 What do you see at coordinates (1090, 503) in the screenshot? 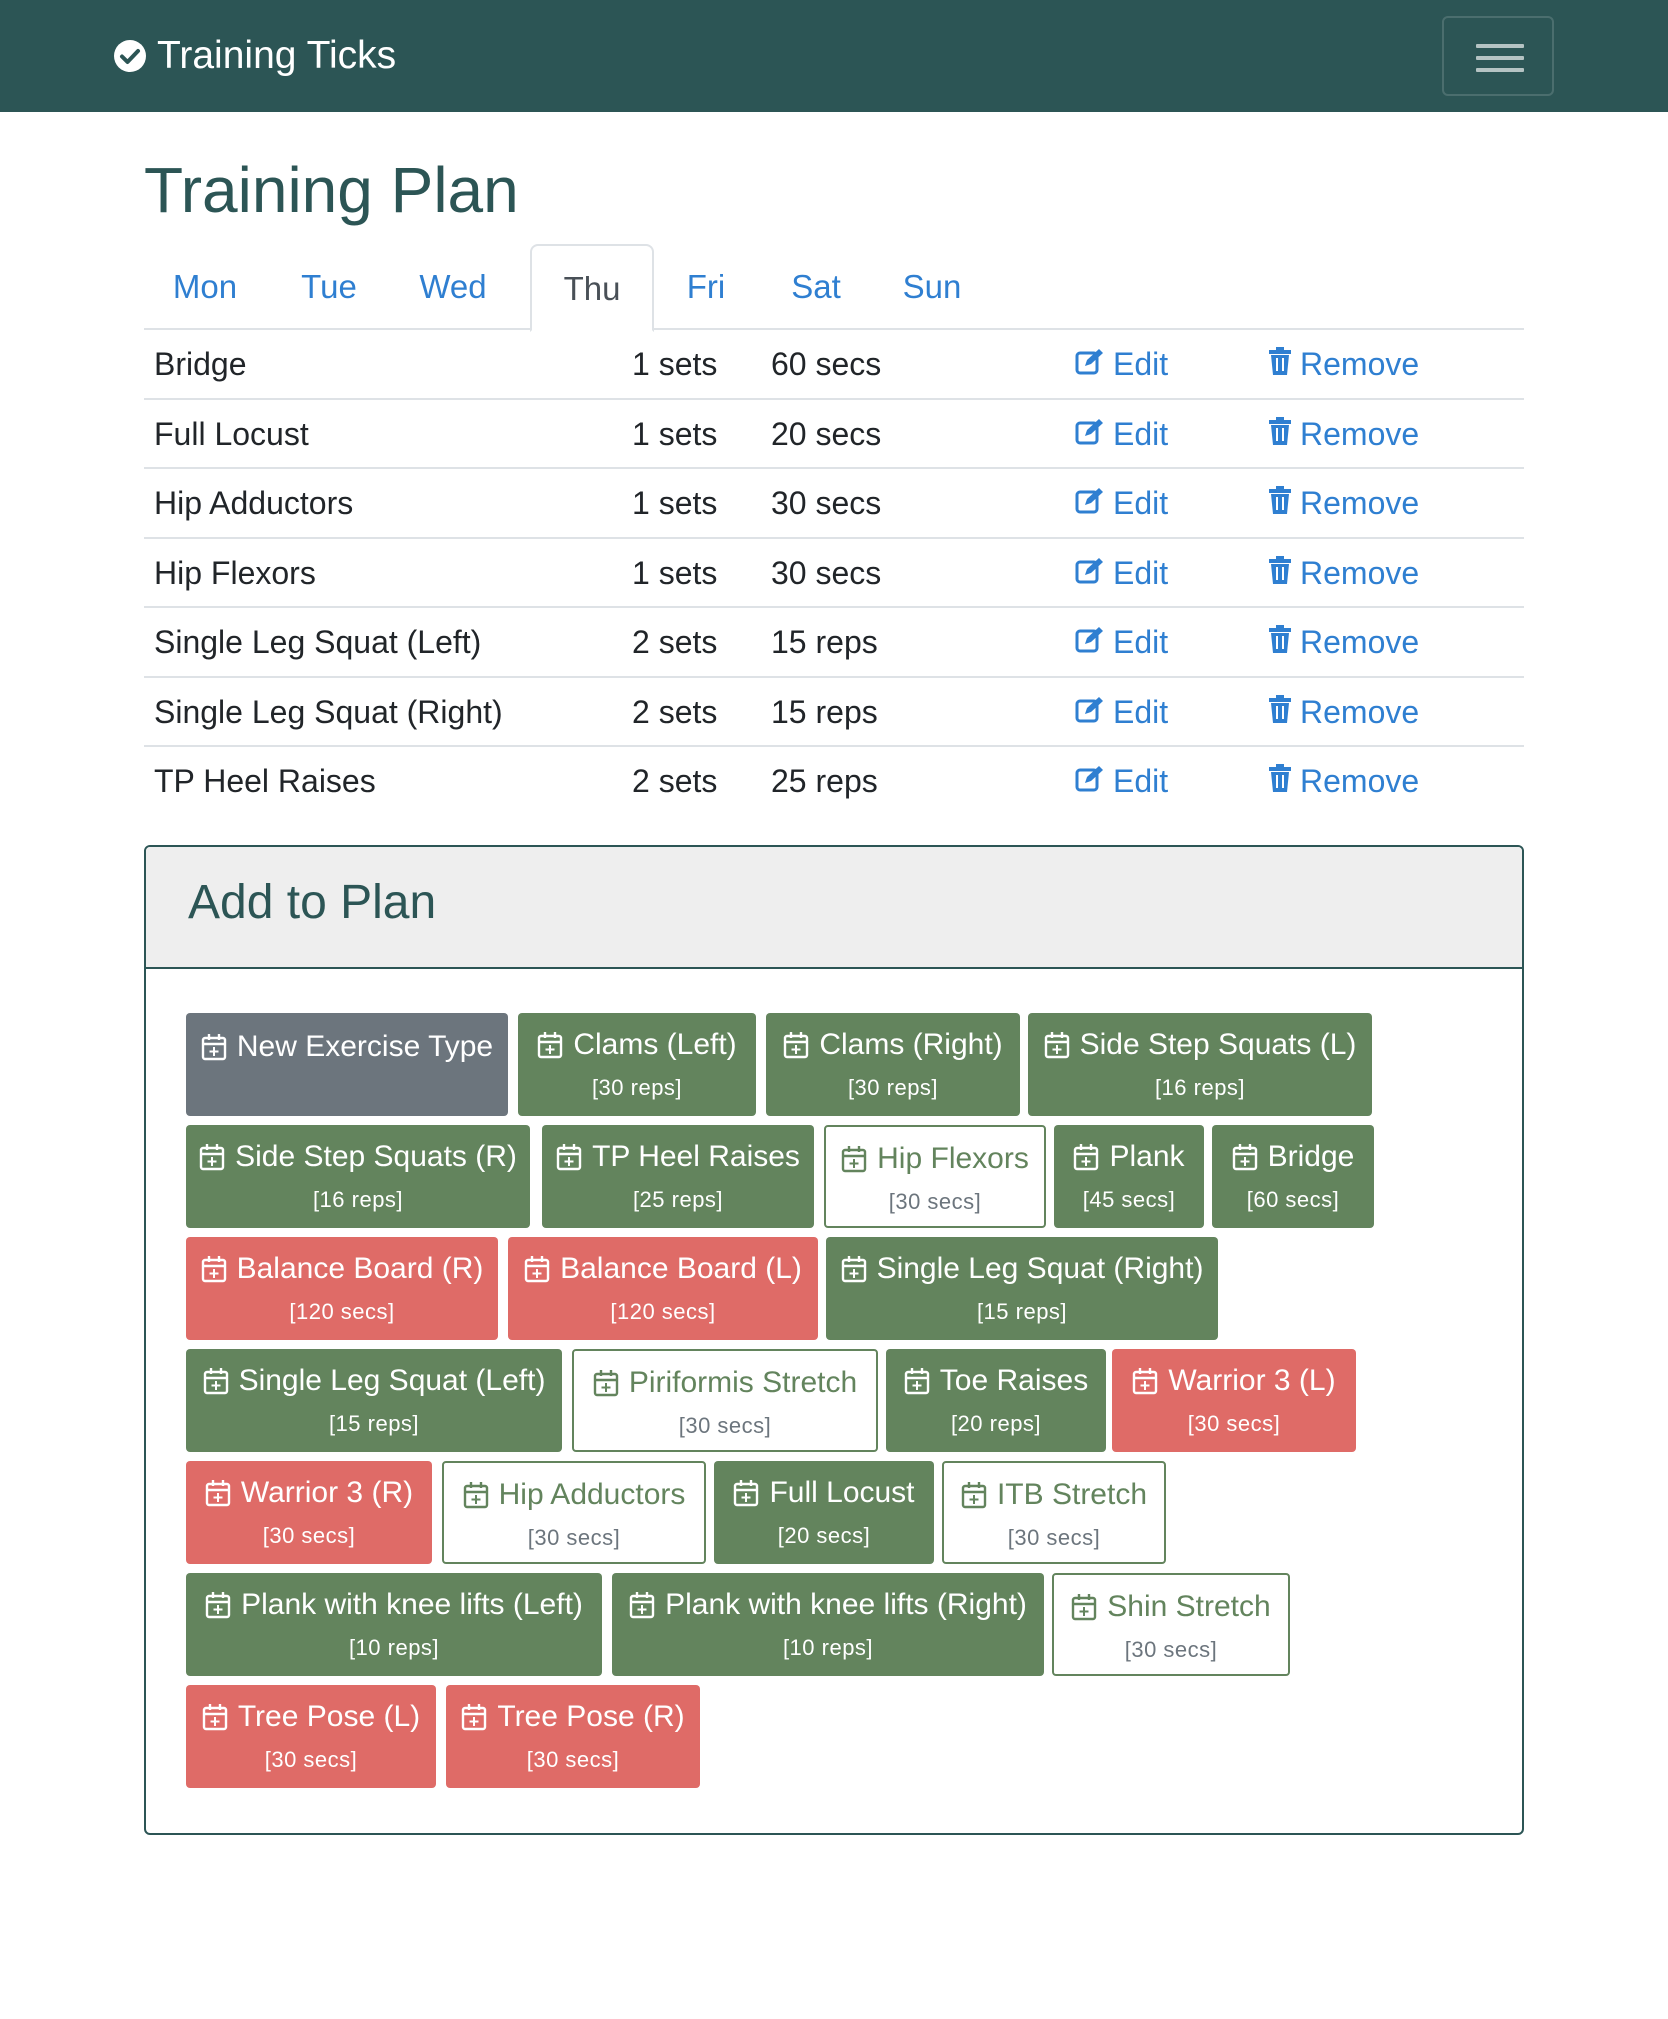
I see `edit-icon` at bounding box center [1090, 503].